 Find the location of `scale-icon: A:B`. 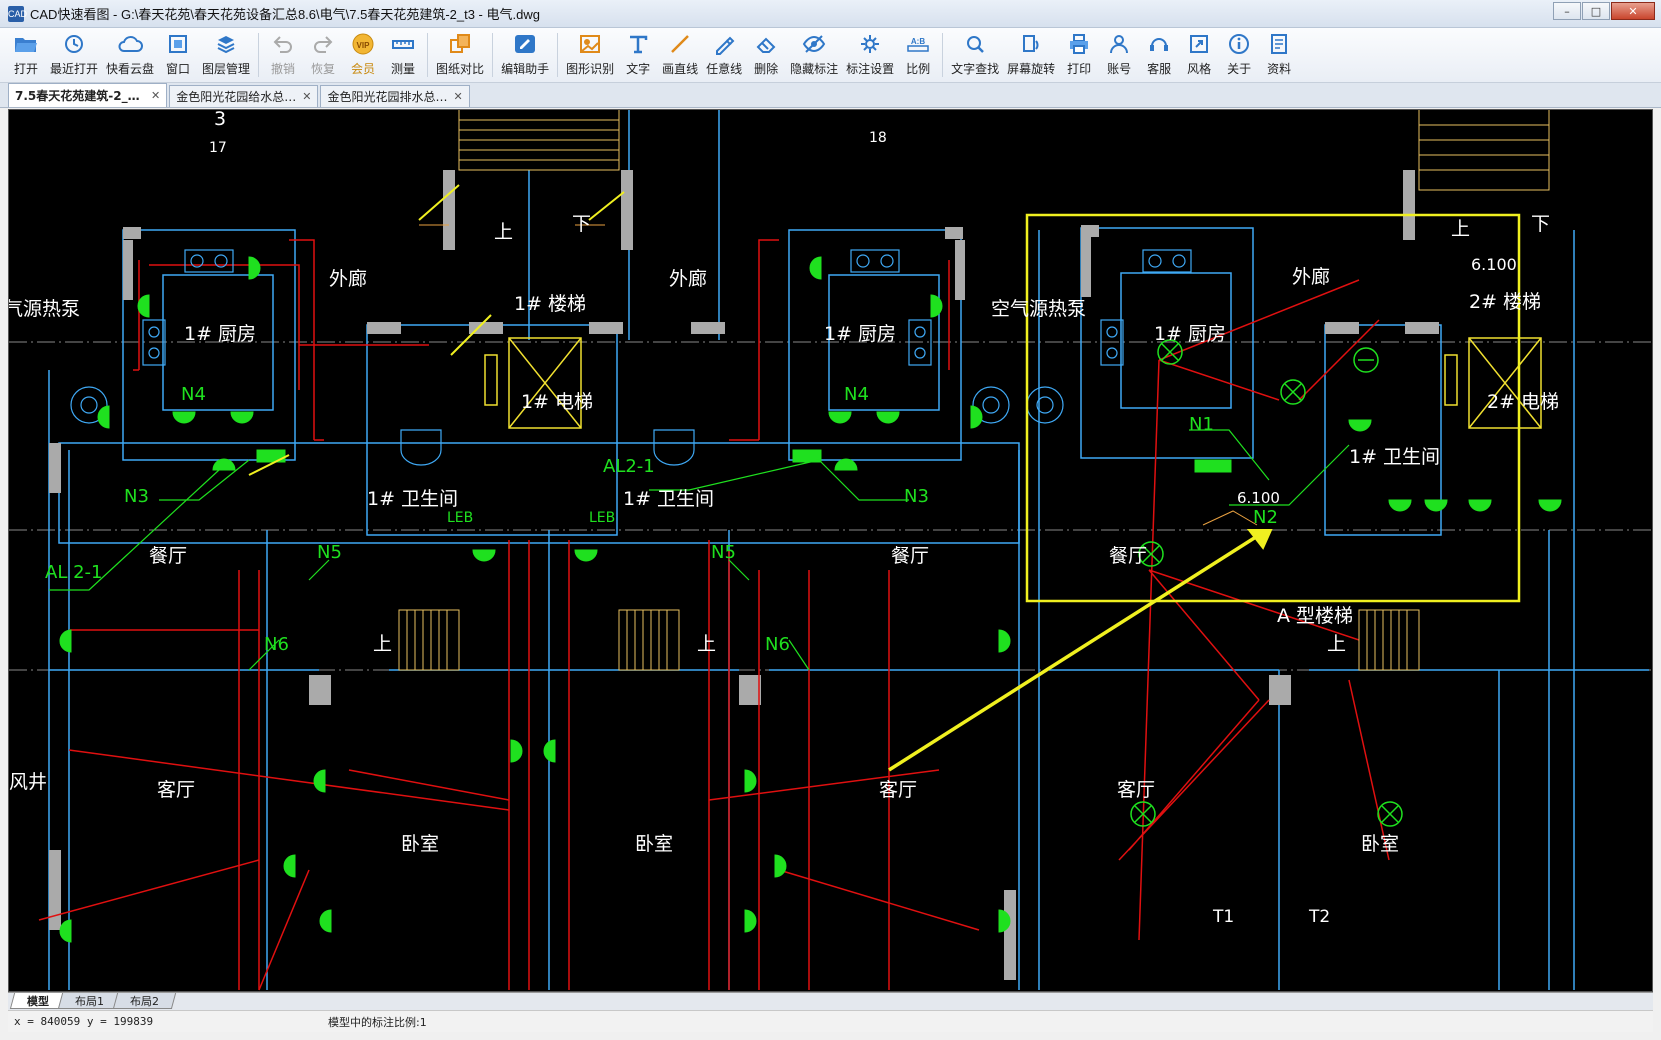

scale-icon: A:B is located at coordinates (918, 44).